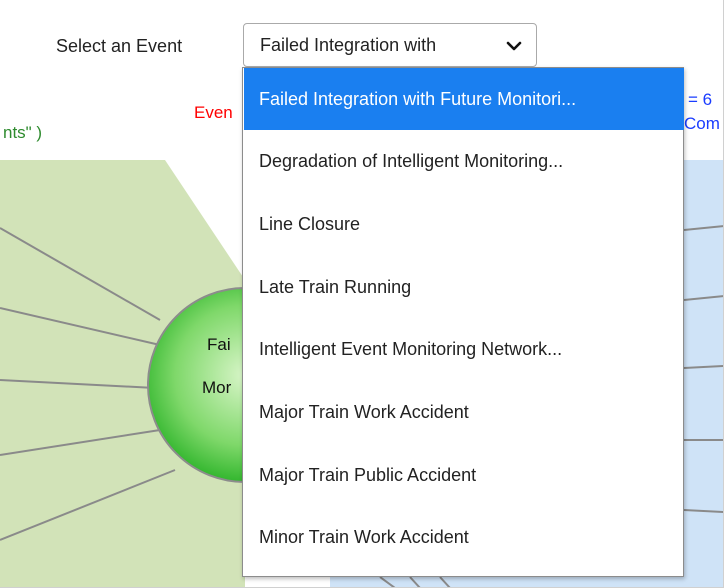 This screenshot has height=588, width=724. I want to click on event-select: Failed Integration with, so click(390, 45).